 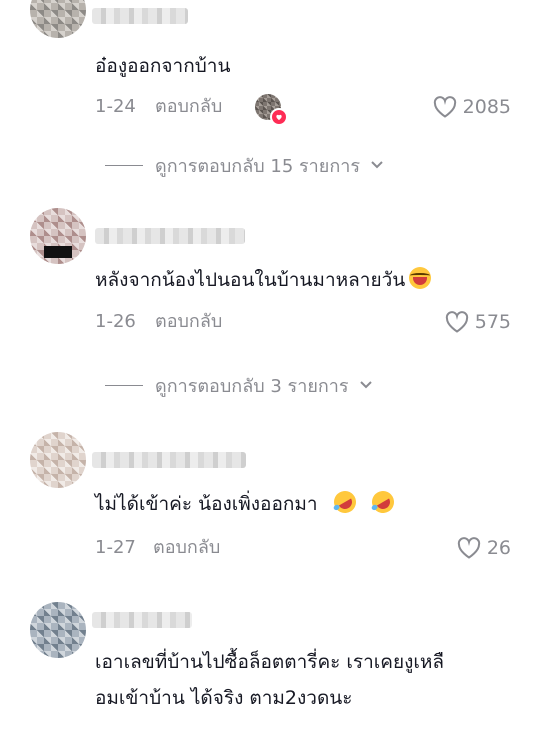 I want to click on comment-text-body: ไม่ได้เข้าค่ะ น้องเพิ่งออกมา, so click(x=206, y=504).